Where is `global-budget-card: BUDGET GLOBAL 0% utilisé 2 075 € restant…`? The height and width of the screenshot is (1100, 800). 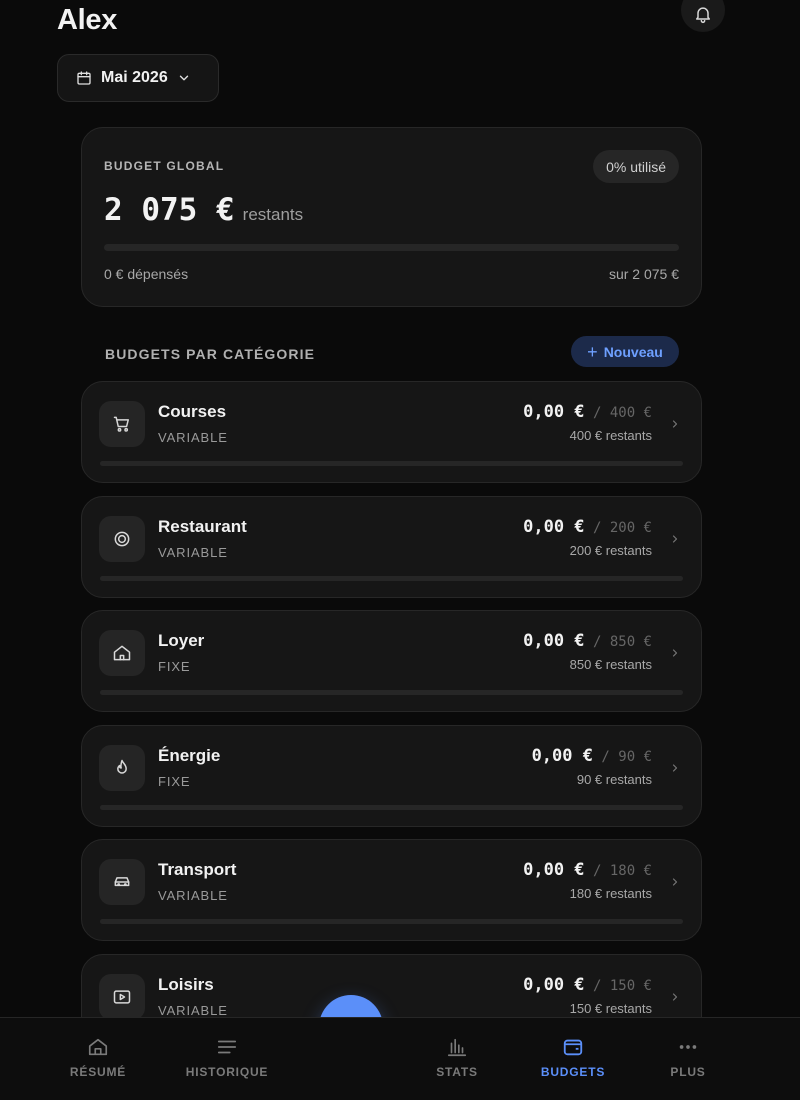
global-budget-card: BUDGET GLOBAL 0% utilisé 2 075 € restant… is located at coordinates (391, 217).